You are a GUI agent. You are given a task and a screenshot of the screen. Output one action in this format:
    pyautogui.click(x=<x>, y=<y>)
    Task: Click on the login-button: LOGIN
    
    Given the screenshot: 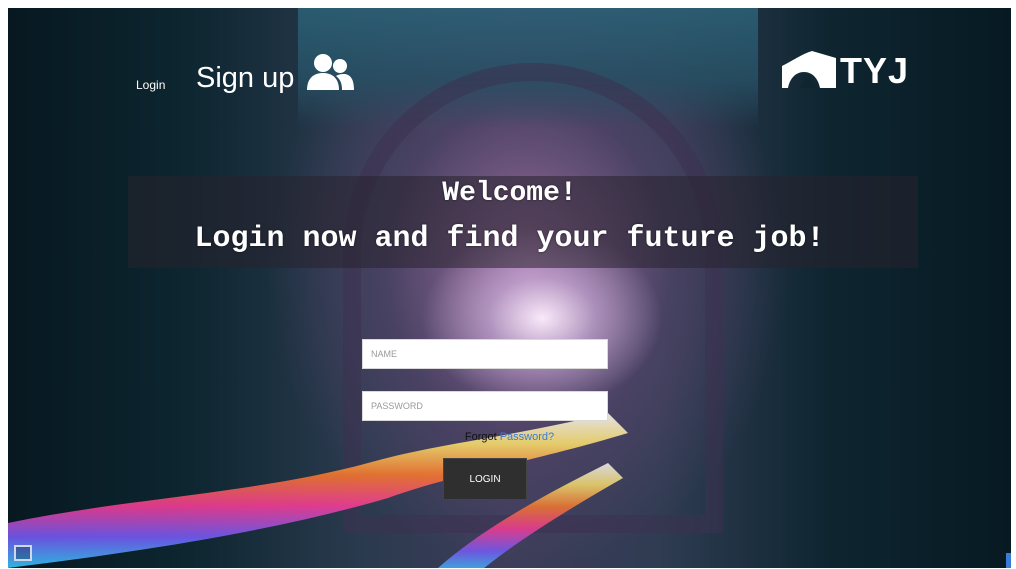 What is the action you would take?
    pyautogui.click(x=485, y=479)
    